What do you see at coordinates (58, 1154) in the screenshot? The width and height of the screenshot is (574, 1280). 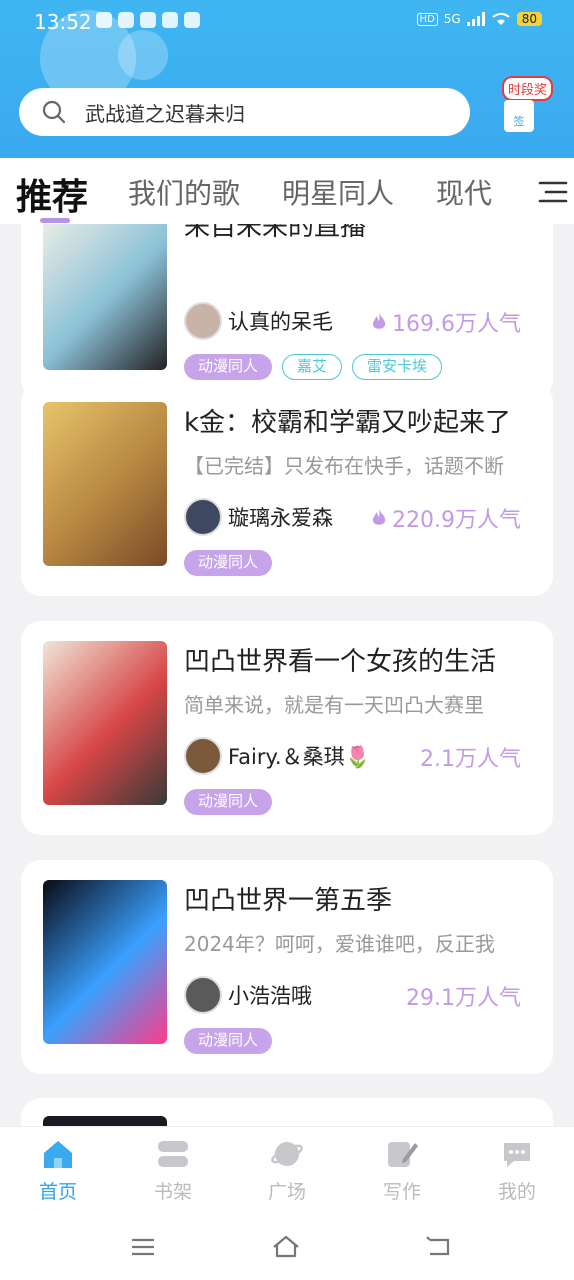 I see `home-icon` at bounding box center [58, 1154].